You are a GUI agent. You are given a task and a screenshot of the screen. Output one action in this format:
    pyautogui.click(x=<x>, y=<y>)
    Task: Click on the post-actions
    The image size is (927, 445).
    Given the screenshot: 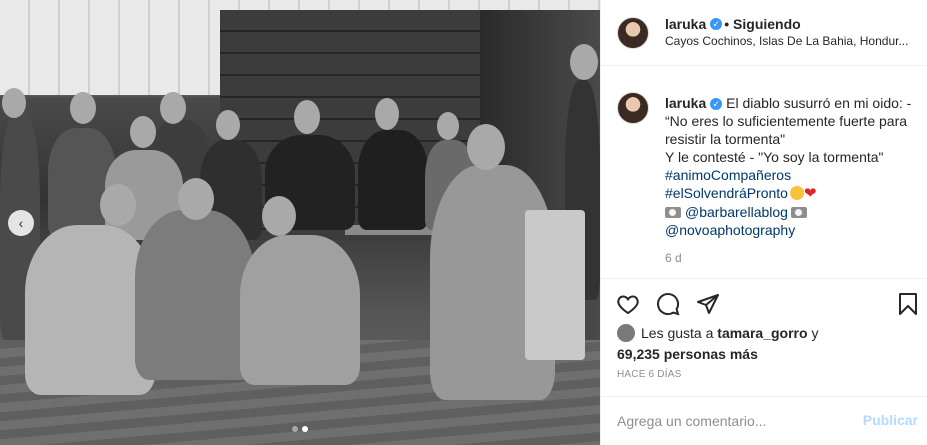 What is the action you would take?
    pyautogui.click(x=764, y=303)
    